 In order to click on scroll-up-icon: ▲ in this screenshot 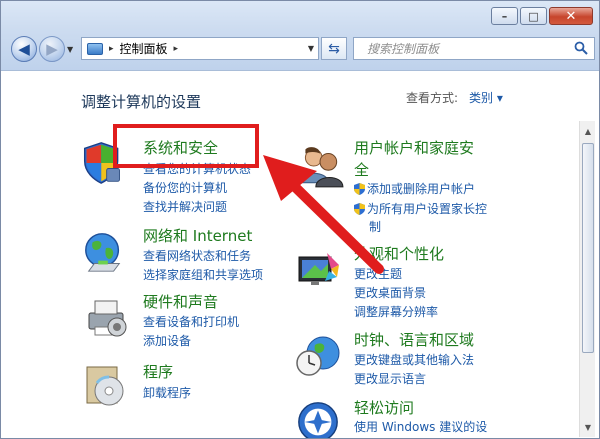, I will do `click(588, 131)`.